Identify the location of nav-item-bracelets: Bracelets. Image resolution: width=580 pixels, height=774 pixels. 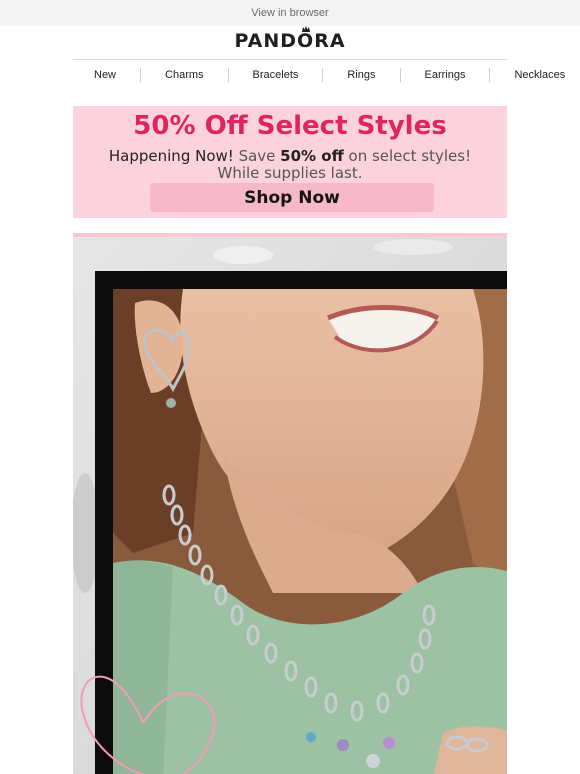
(276, 75).